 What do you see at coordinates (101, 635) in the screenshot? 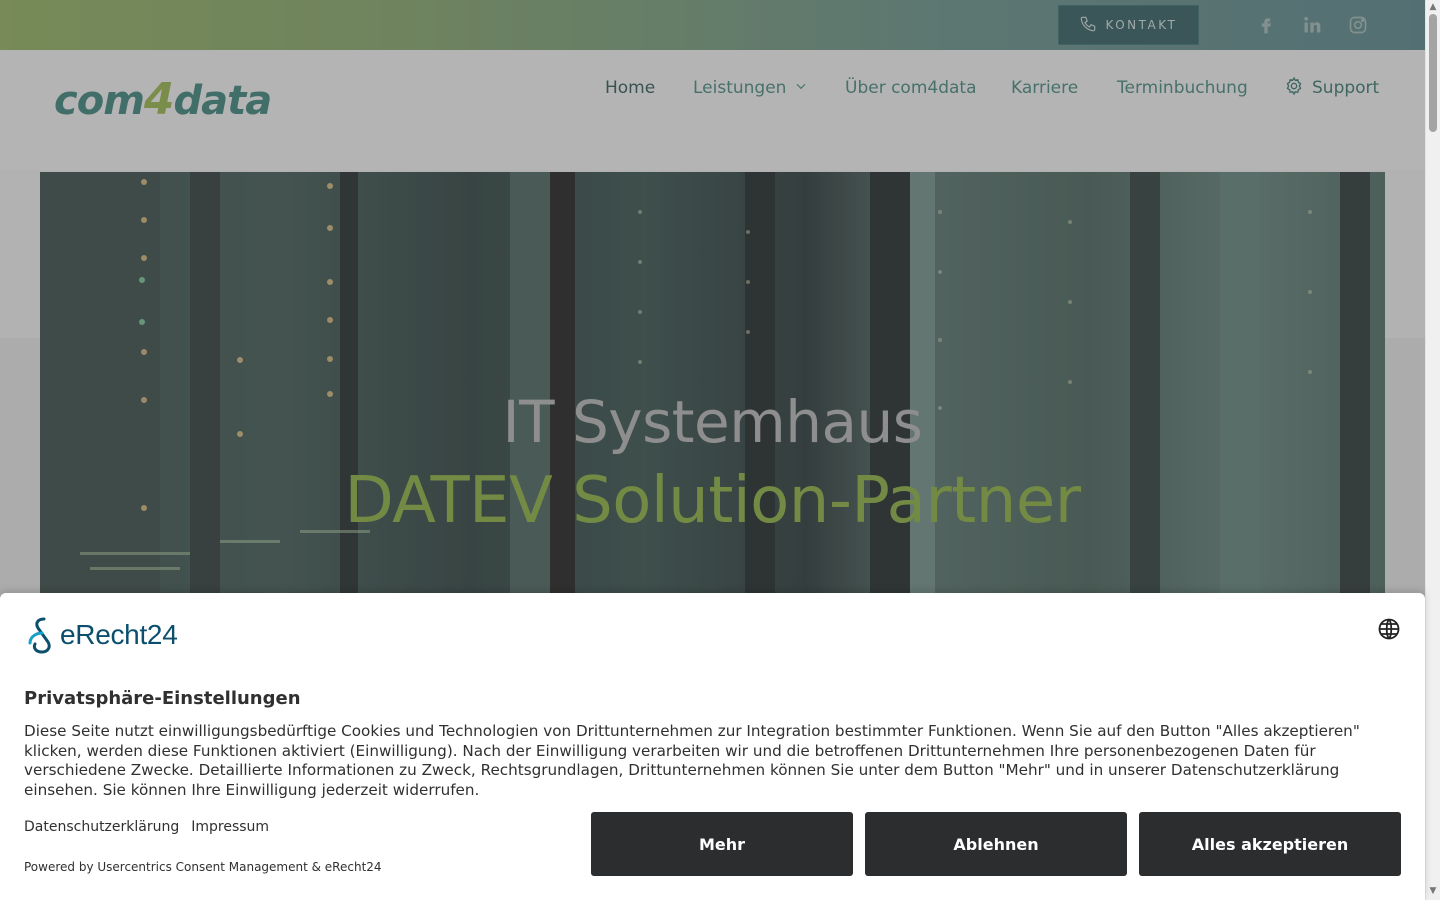
I see `erecht24-logo: eRecht24` at bounding box center [101, 635].